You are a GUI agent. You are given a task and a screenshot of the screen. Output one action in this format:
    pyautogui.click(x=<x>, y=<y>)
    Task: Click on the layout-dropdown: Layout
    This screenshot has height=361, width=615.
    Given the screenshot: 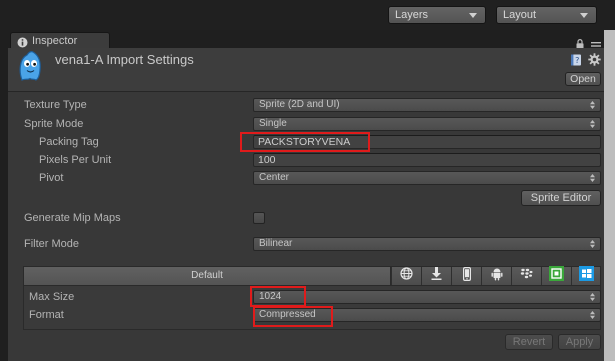 What is the action you would take?
    pyautogui.click(x=546, y=15)
    